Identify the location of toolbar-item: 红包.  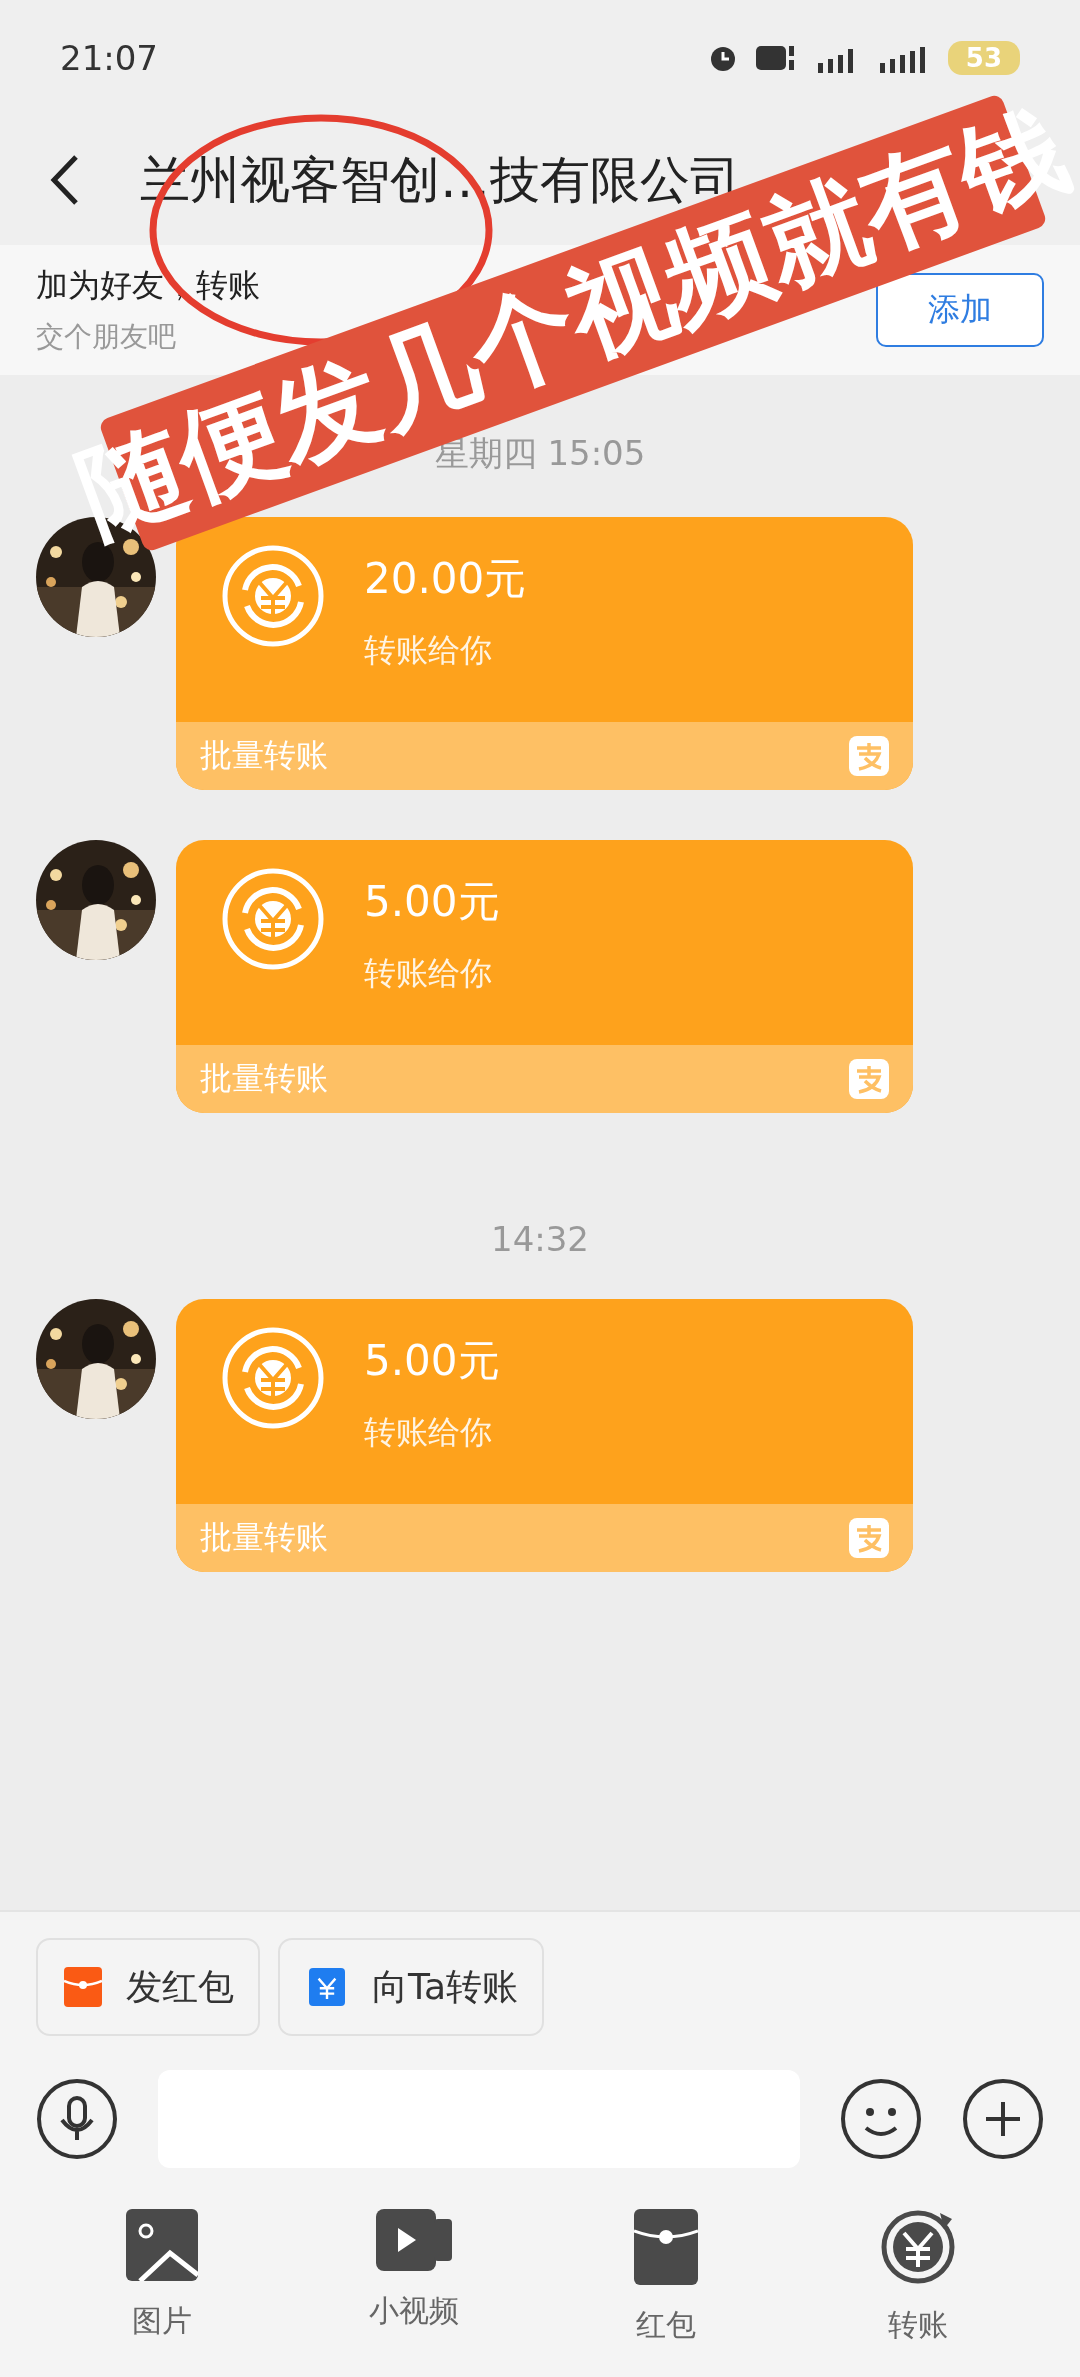
(666, 2277).